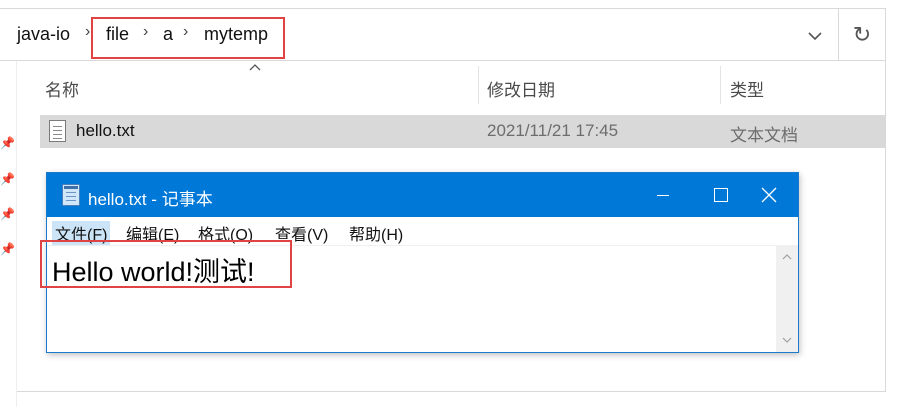 This screenshot has height=408, width=901. Describe the element at coordinates (166, 264) in the screenshot. I see `content-highlight-box` at that location.